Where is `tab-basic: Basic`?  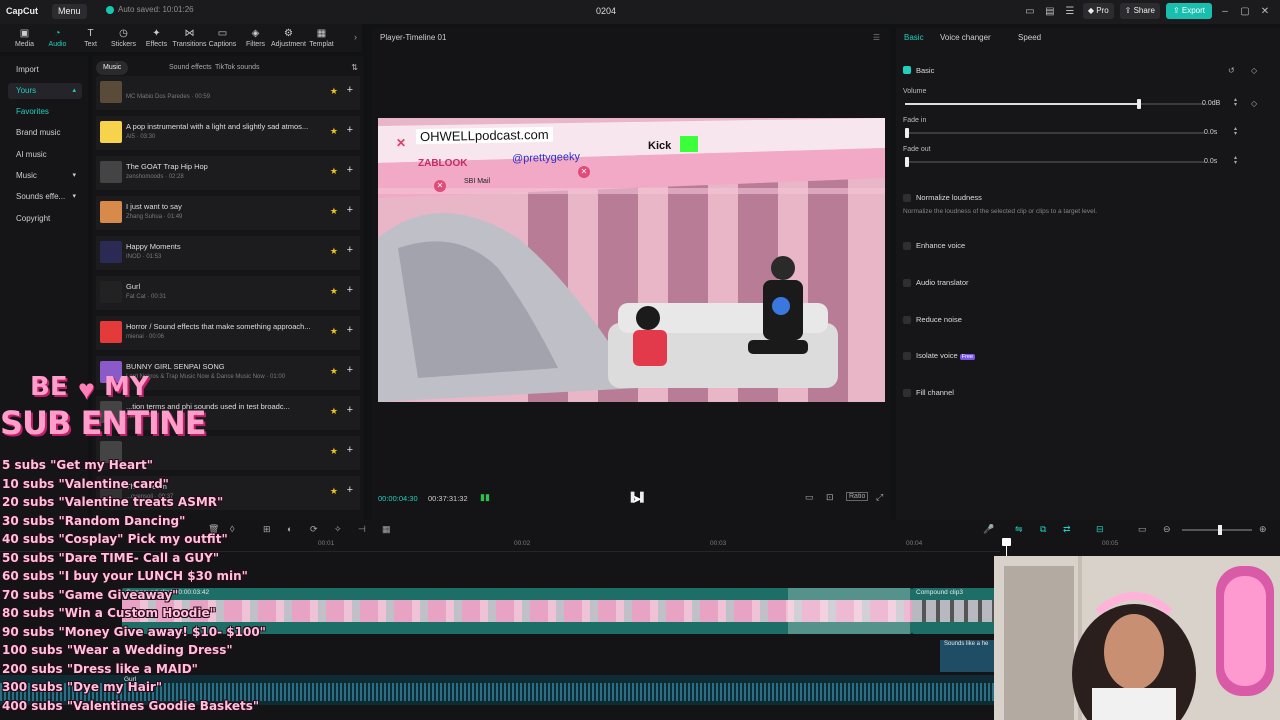 tab-basic: Basic is located at coordinates (914, 37).